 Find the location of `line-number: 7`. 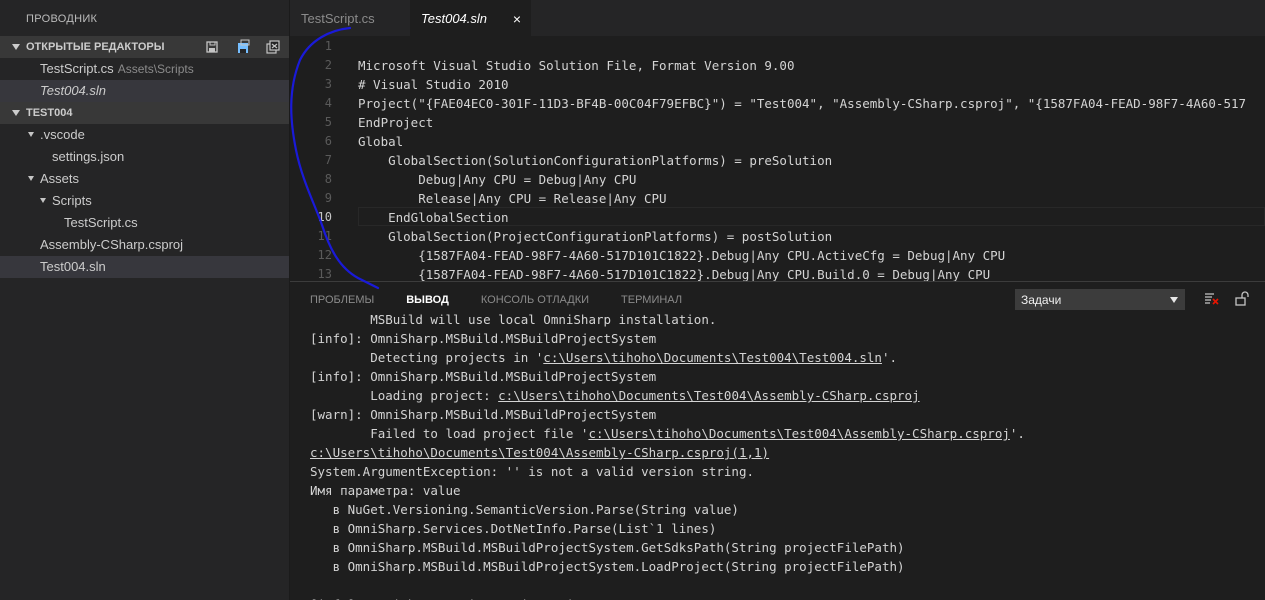

line-number: 7 is located at coordinates (328, 160).